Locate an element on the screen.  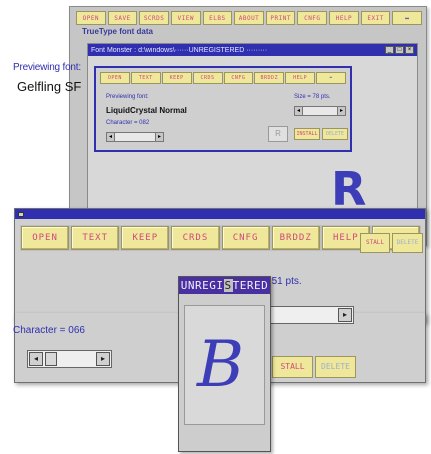
glyph-preview-area: B is located at coordinates (224, 365).